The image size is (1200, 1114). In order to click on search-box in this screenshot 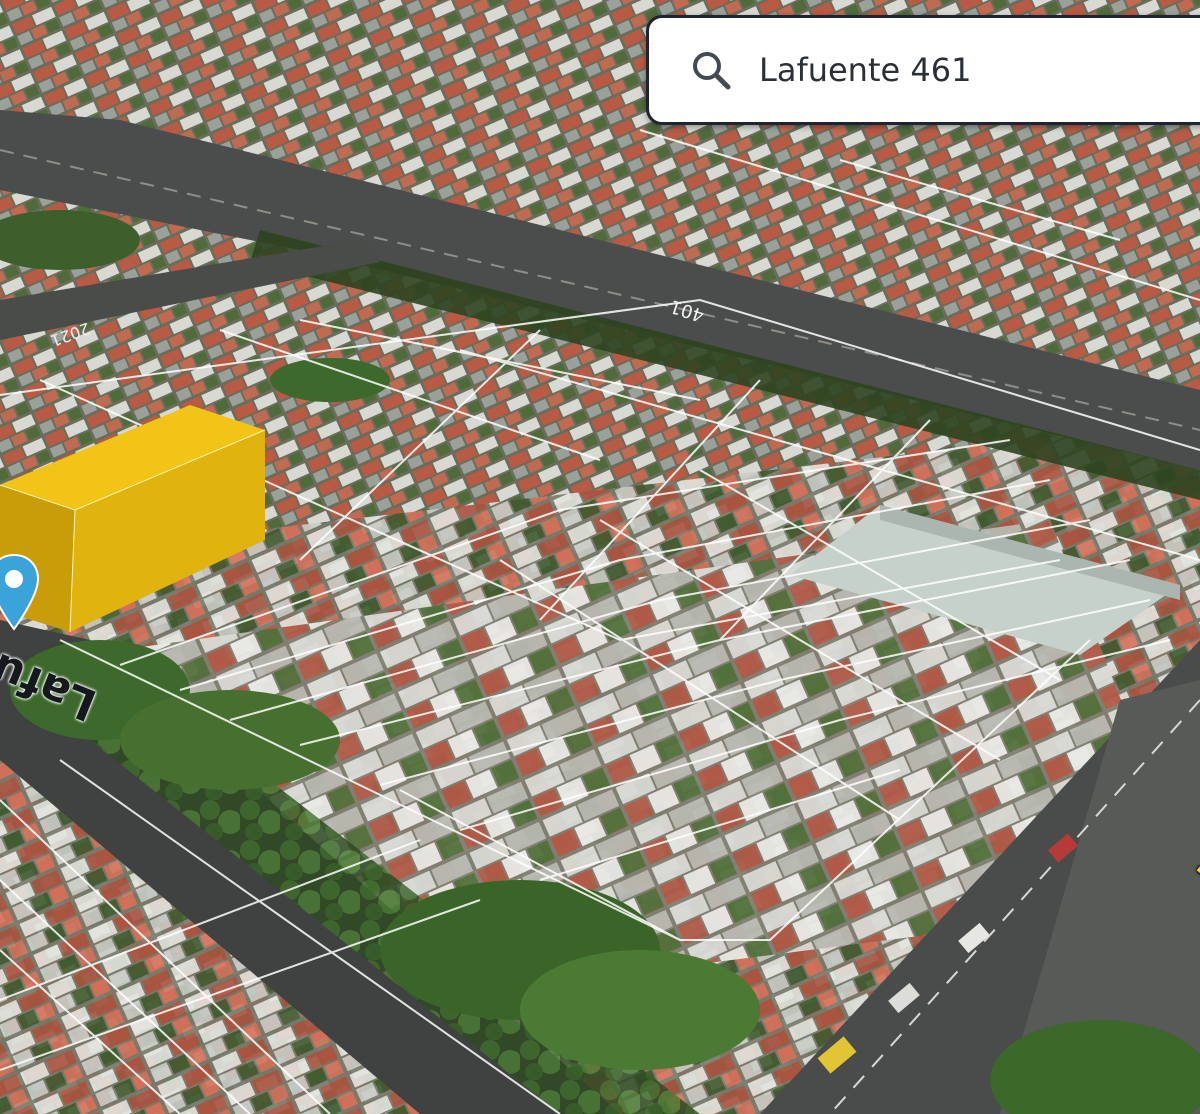, I will do `click(923, 70)`.